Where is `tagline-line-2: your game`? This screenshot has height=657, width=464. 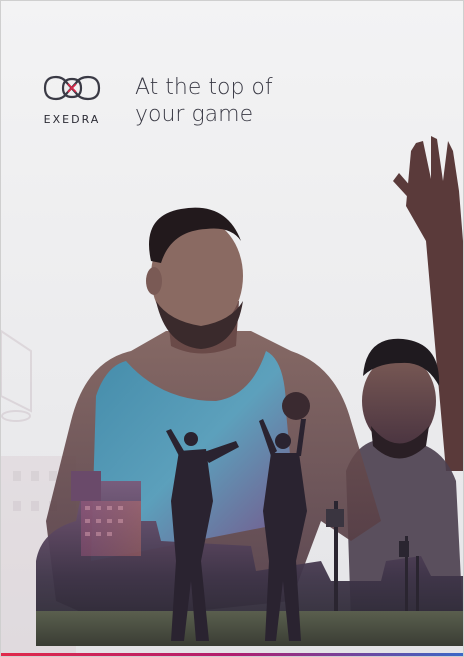 tagline-line-2: your game is located at coordinates (194, 114).